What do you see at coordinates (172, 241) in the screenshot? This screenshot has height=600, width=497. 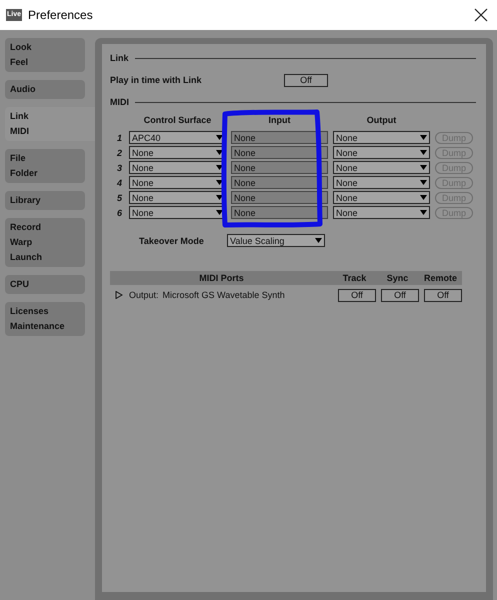 I see `setting-label: Takeover Mode` at bounding box center [172, 241].